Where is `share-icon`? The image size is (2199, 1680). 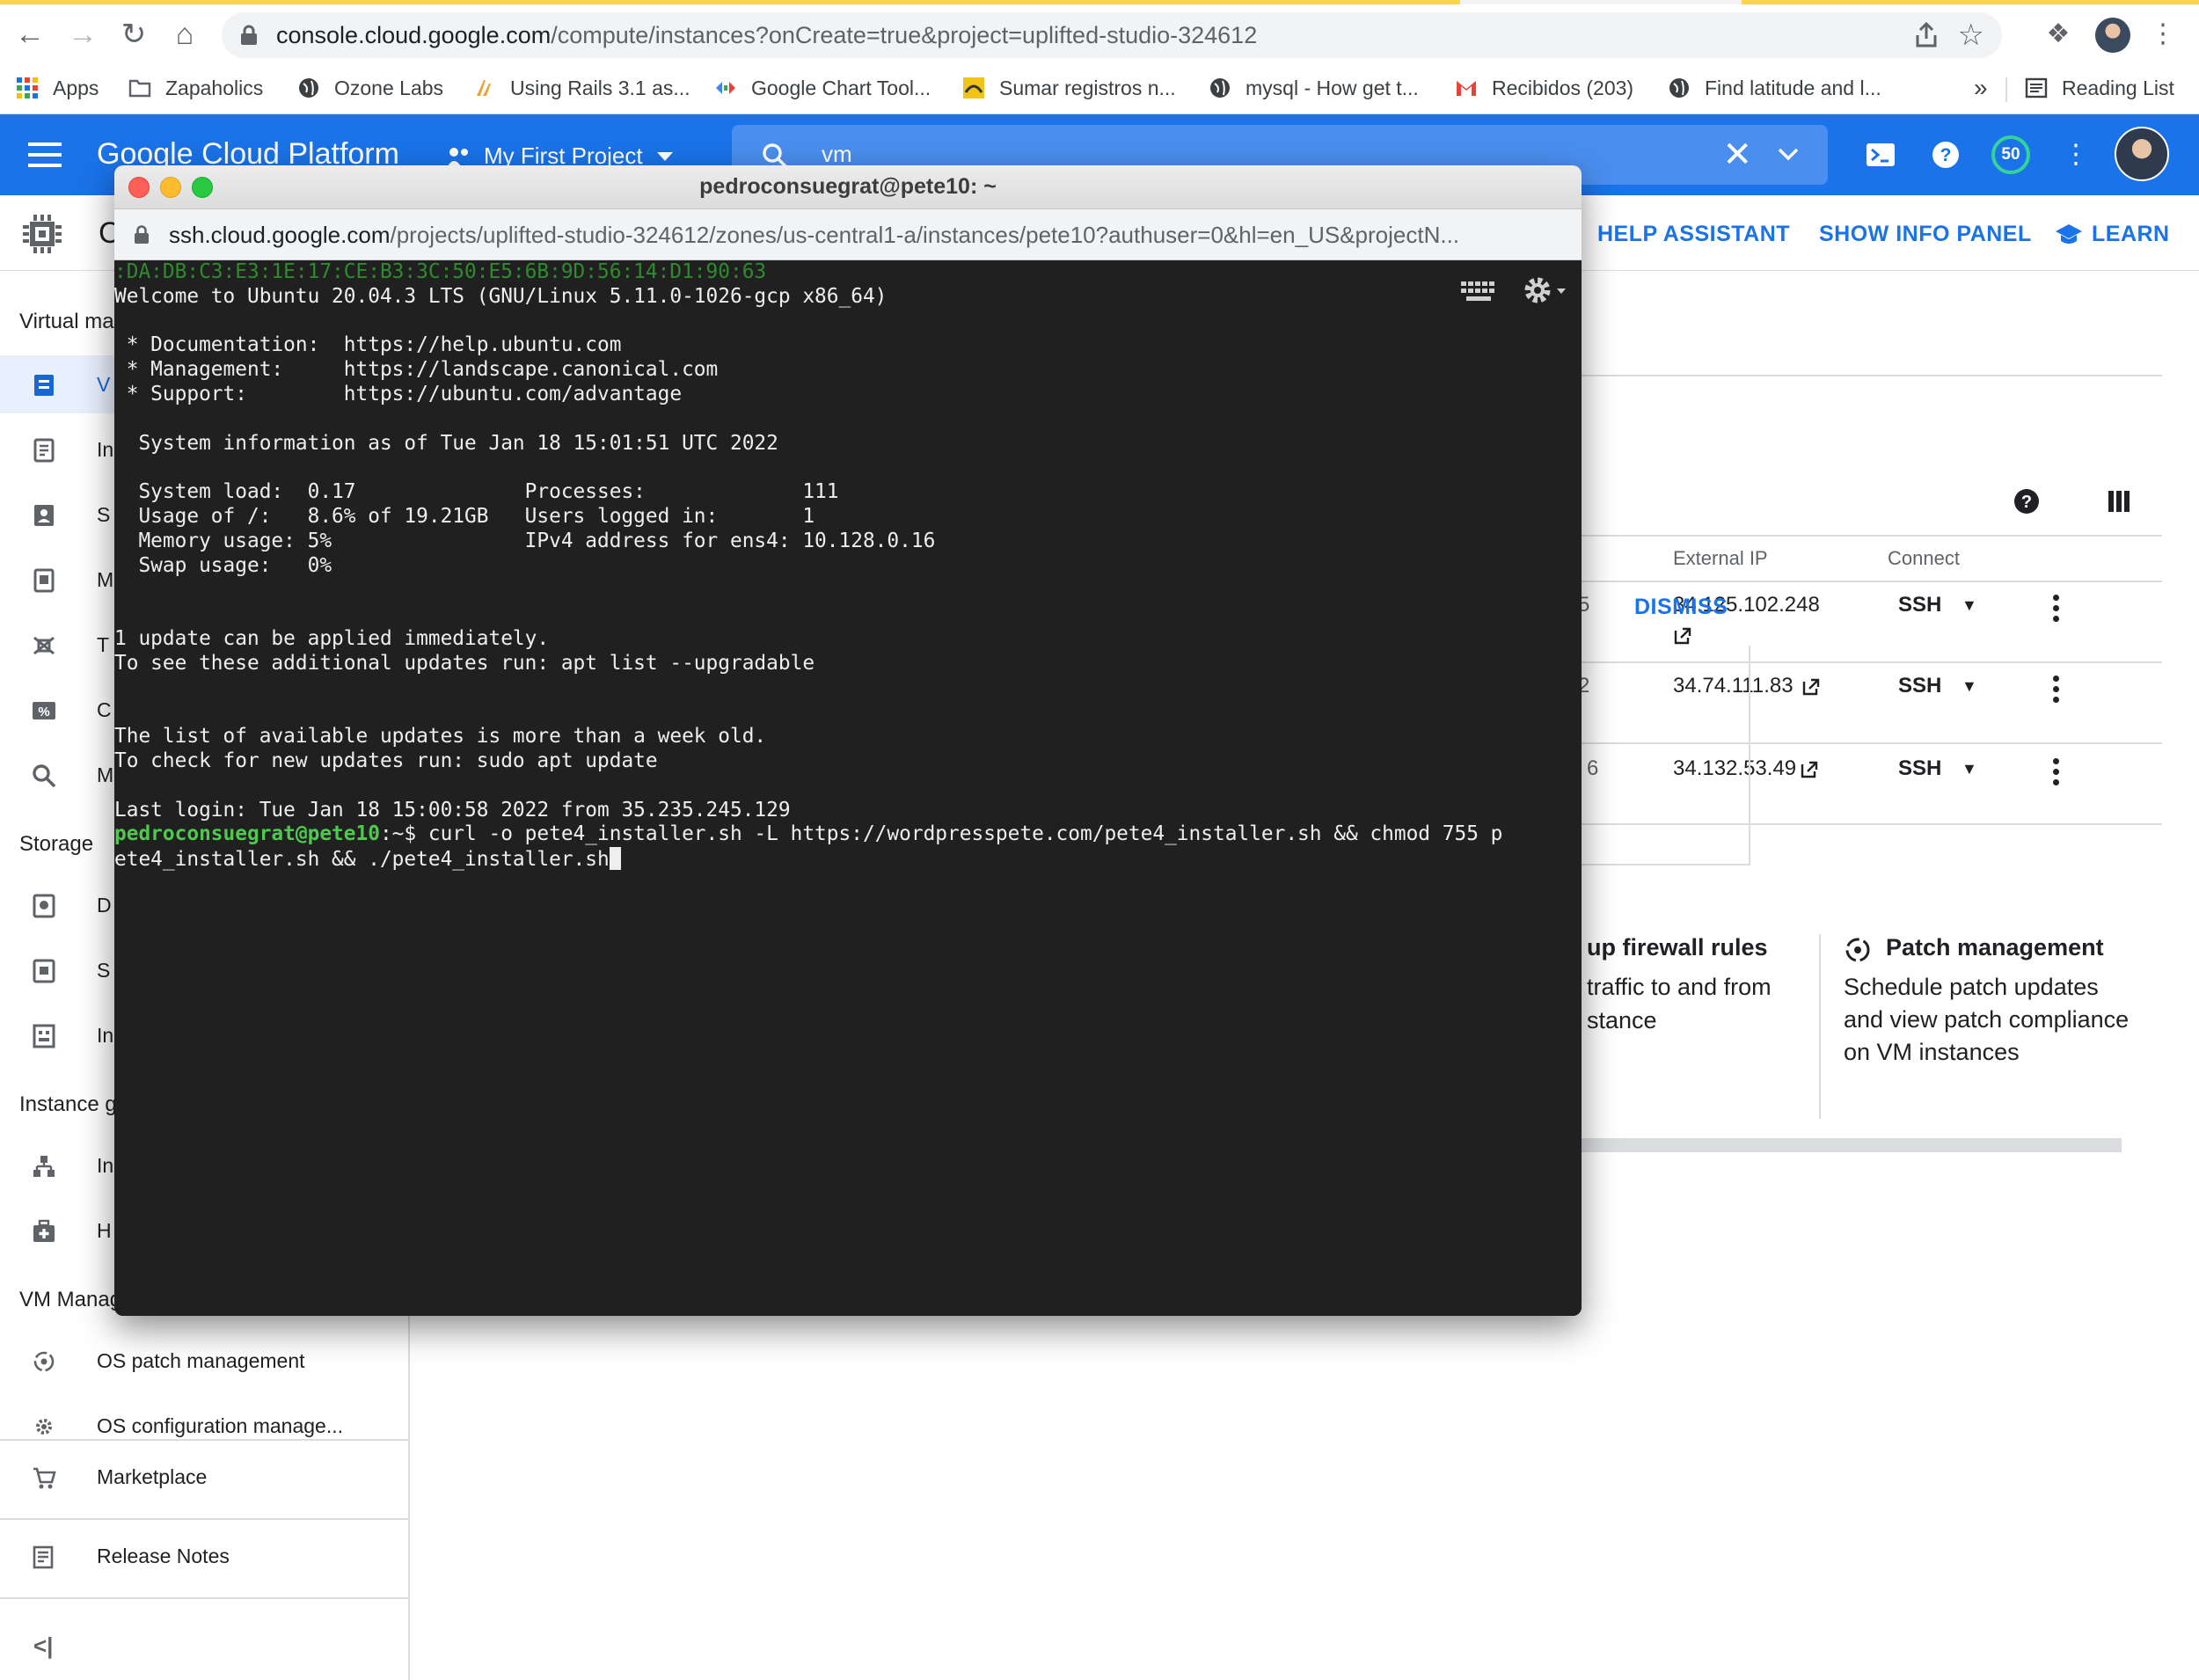
share-icon is located at coordinates (1926, 35).